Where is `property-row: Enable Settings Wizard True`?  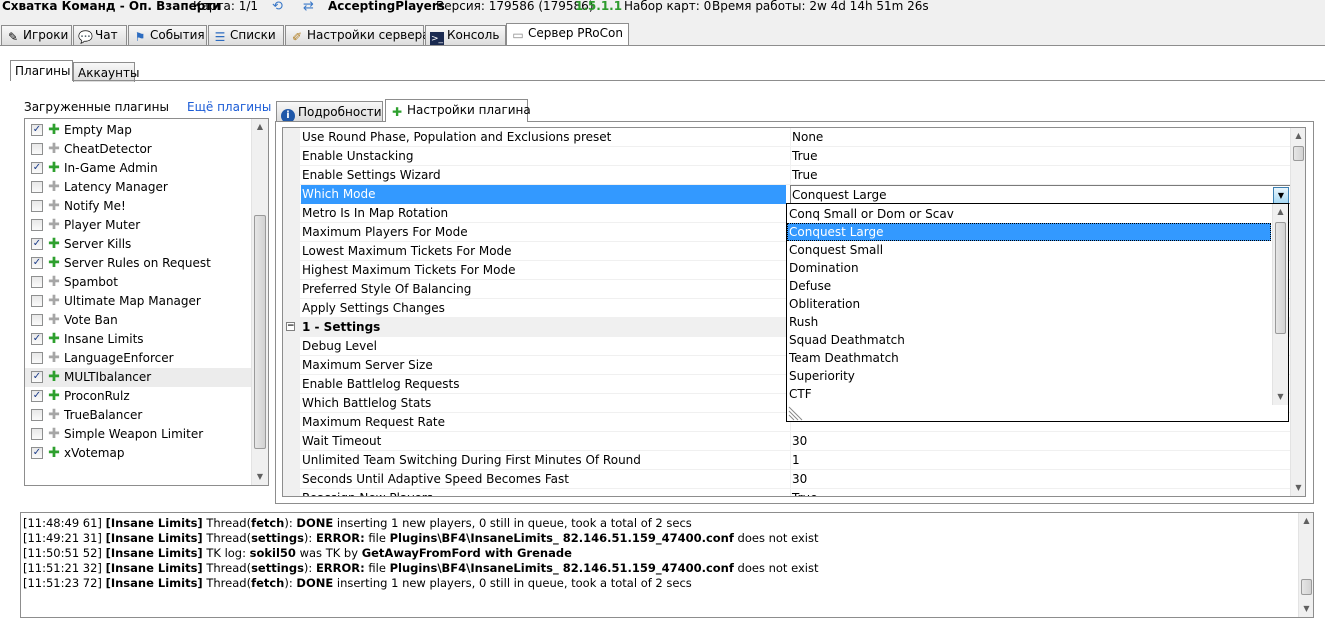 property-row: Enable Settings Wizard True is located at coordinates (787, 175).